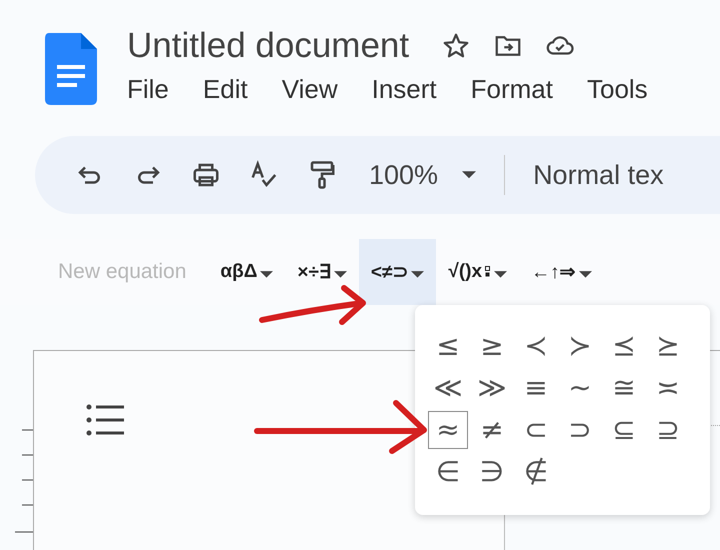 This screenshot has height=550, width=720. What do you see at coordinates (624, 346) in the screenshot?
I see `symbol-option: ⪯` at bounding box center [624, 346].